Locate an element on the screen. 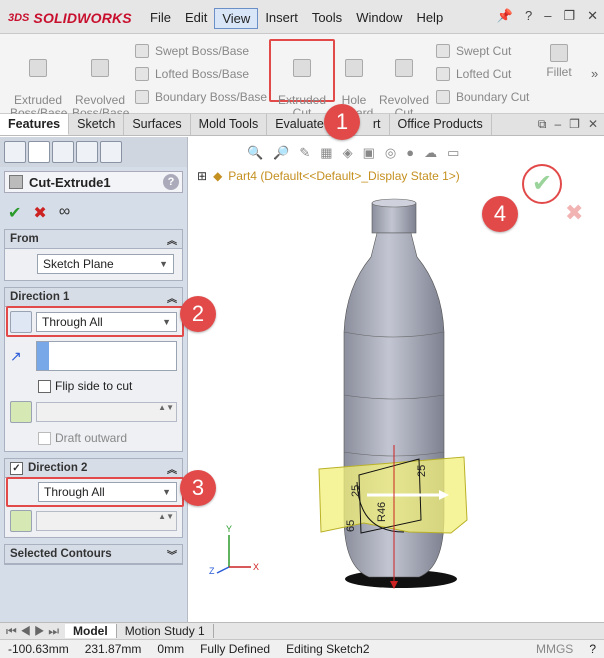 The width and height of the screenshot is (604, 658). minimize-icon: – is located at coordinates (547, 16).